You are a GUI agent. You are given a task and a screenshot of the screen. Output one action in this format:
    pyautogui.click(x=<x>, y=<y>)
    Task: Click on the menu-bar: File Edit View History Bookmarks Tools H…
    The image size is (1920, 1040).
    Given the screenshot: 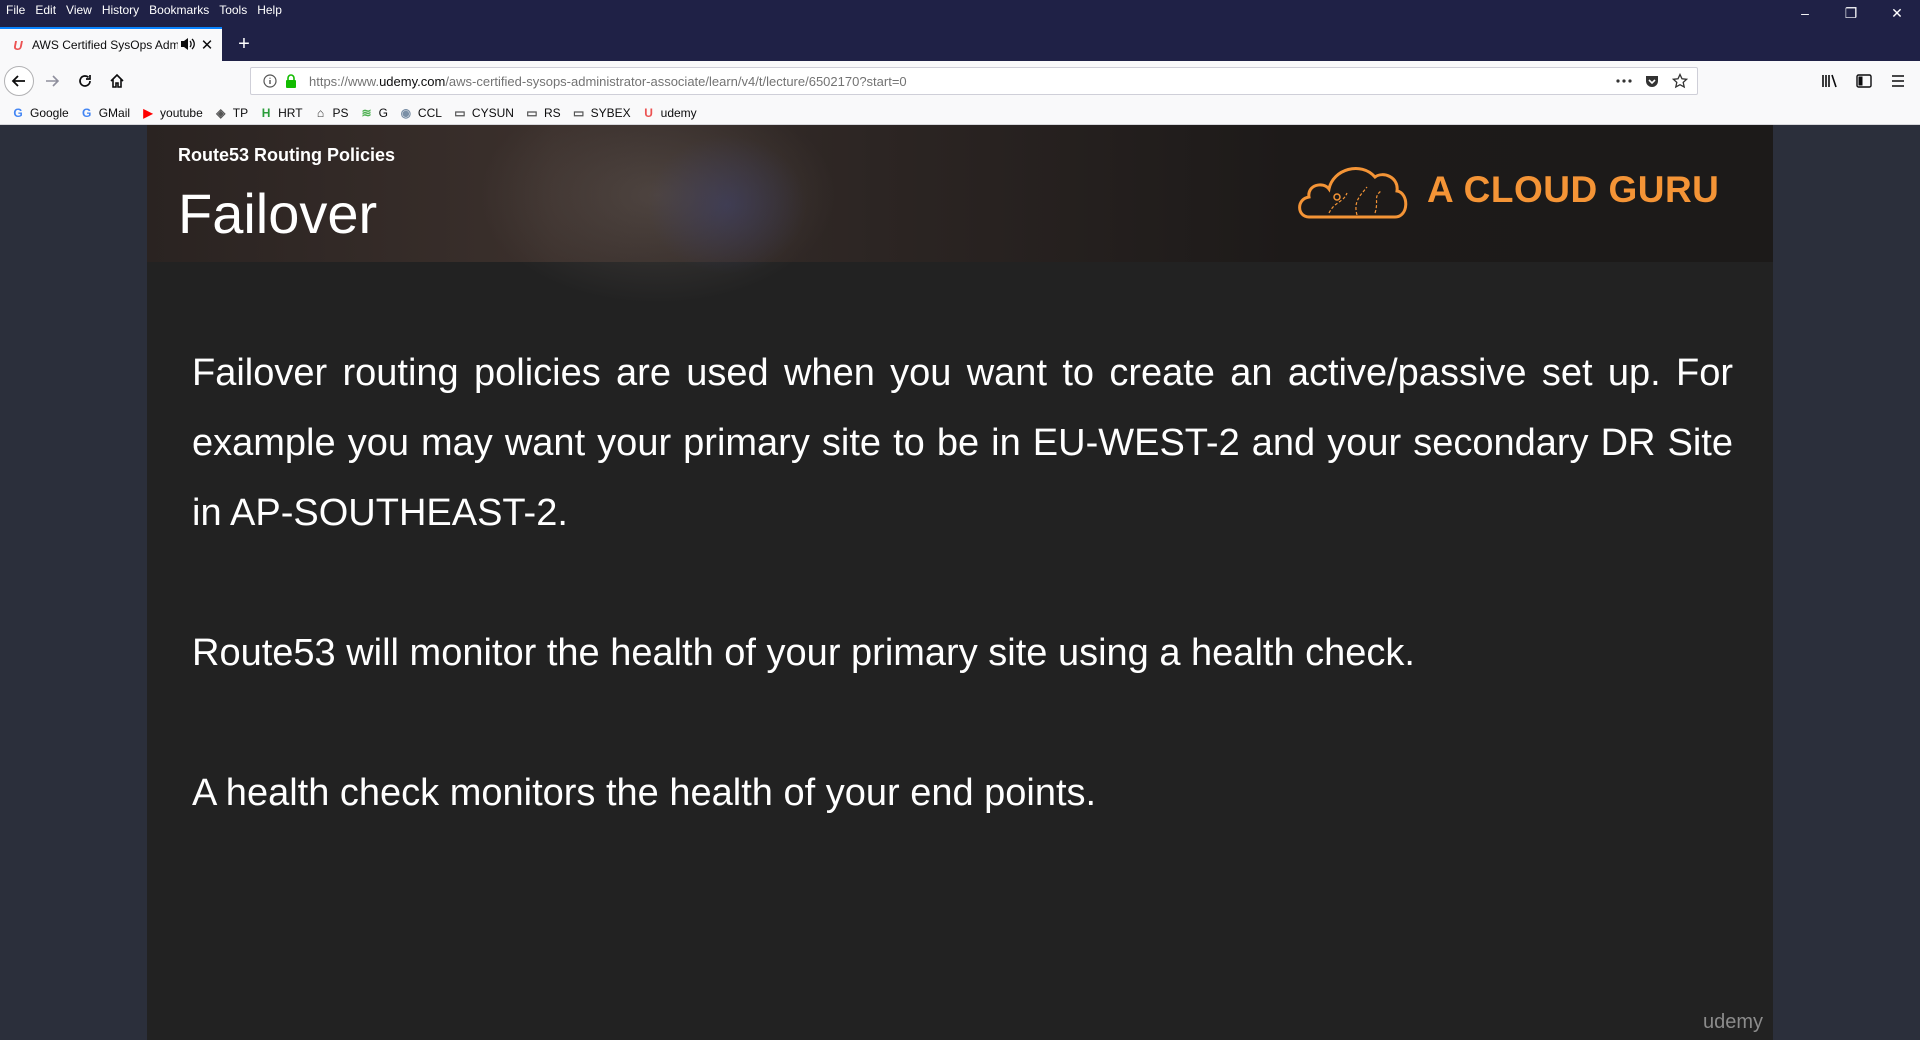 What is the action you would take?
    pyautogui.click(x=960, y=10)
    